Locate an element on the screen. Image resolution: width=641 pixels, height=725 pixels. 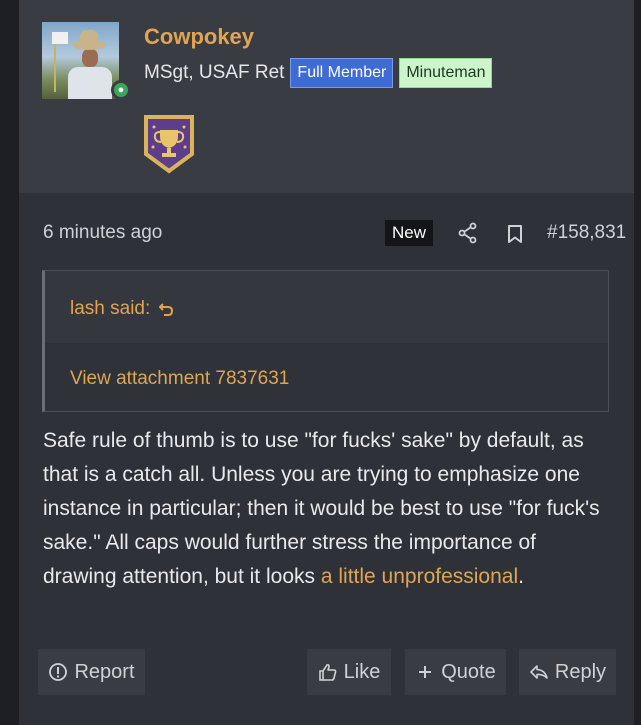
thumbs-up-icon is located at coordinates (327, 672).